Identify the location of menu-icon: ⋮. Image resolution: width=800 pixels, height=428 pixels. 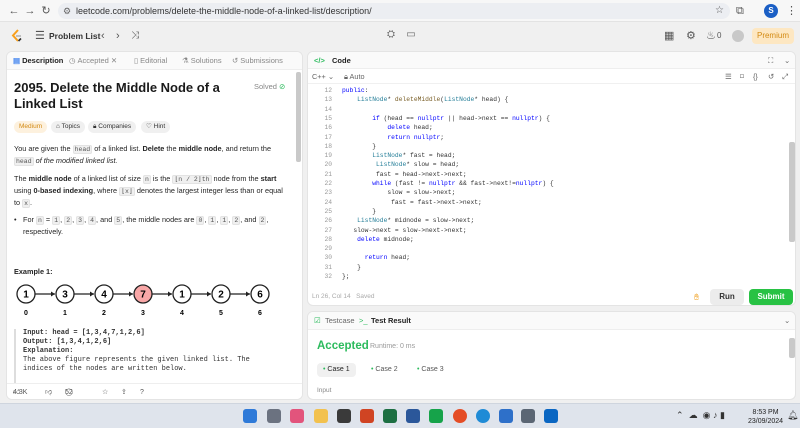
(791, 11).